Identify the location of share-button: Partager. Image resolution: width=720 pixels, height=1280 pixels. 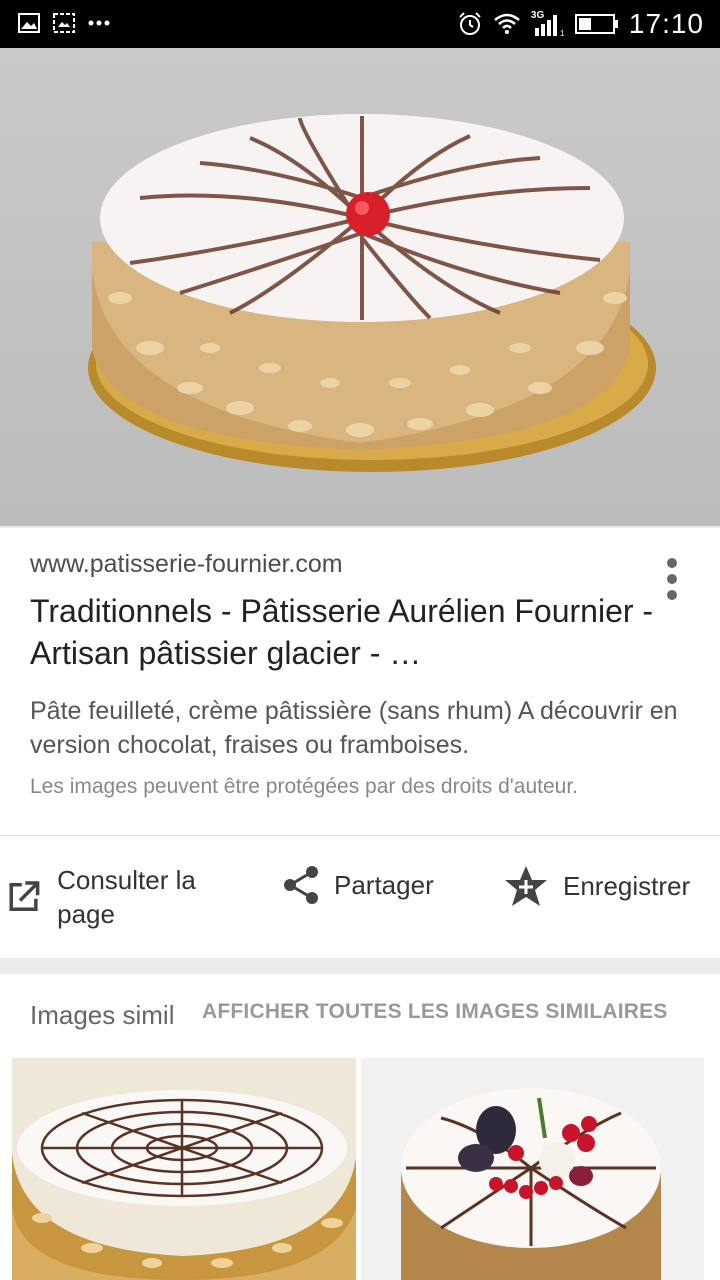
(358, 885).